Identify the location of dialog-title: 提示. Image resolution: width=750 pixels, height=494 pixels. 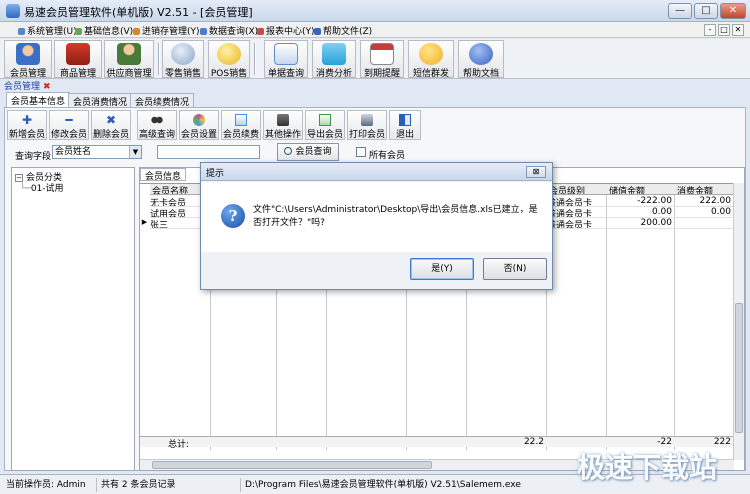
(215, 174).